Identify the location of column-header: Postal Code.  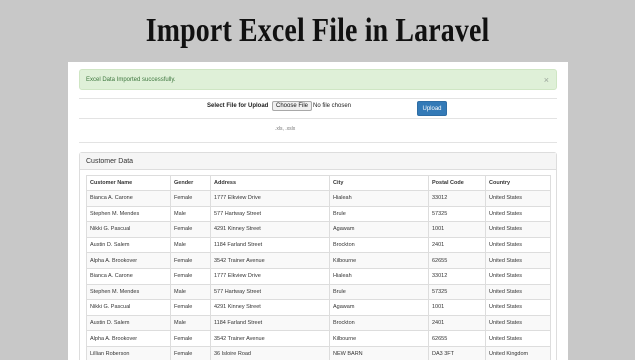
(457, 183).